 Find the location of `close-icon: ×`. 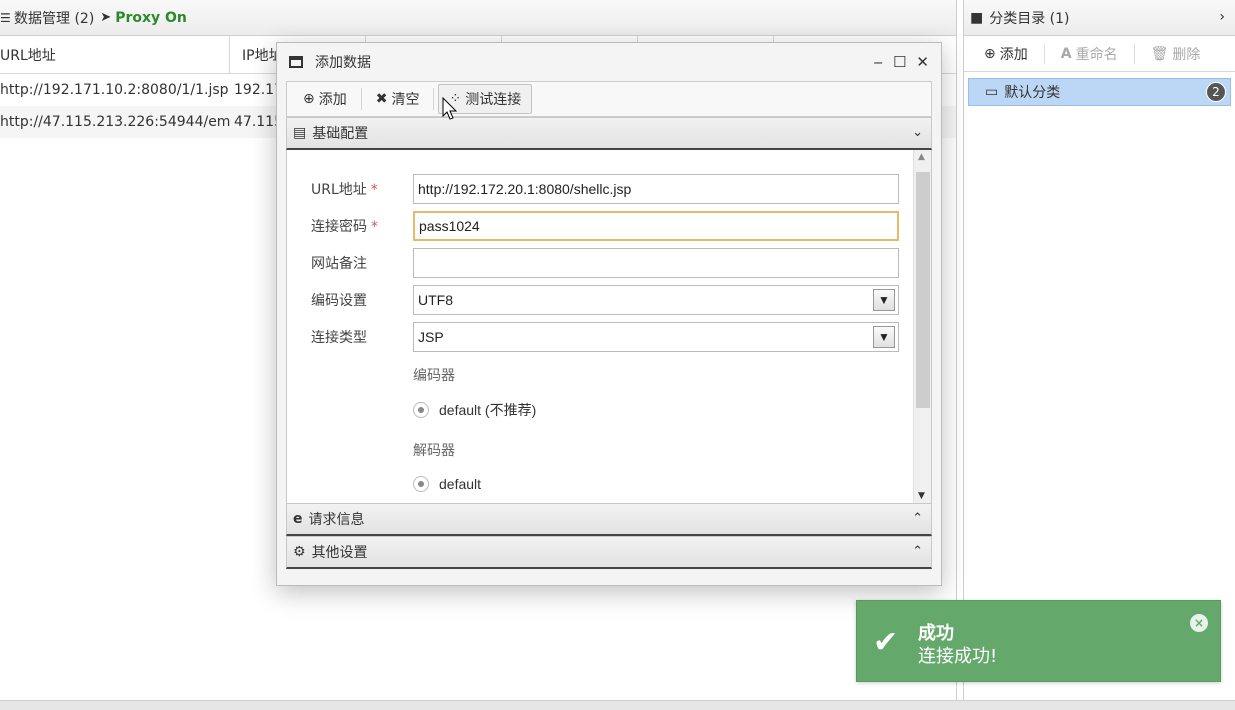

close-icon: × is located at coordinates (1199, 623).